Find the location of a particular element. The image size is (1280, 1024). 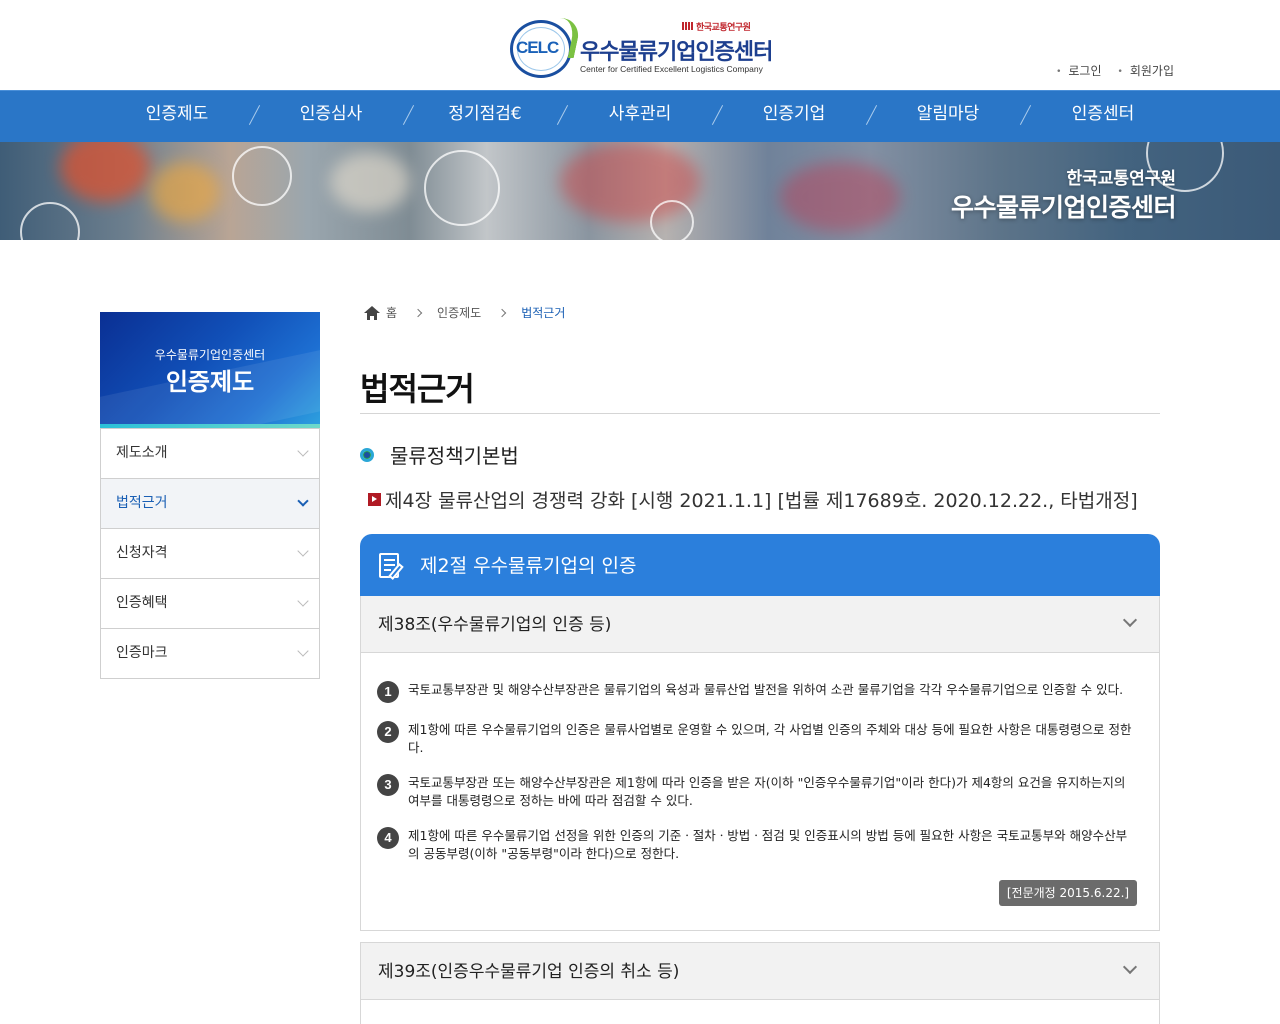

home-icon is located at coordinates (372, 312).